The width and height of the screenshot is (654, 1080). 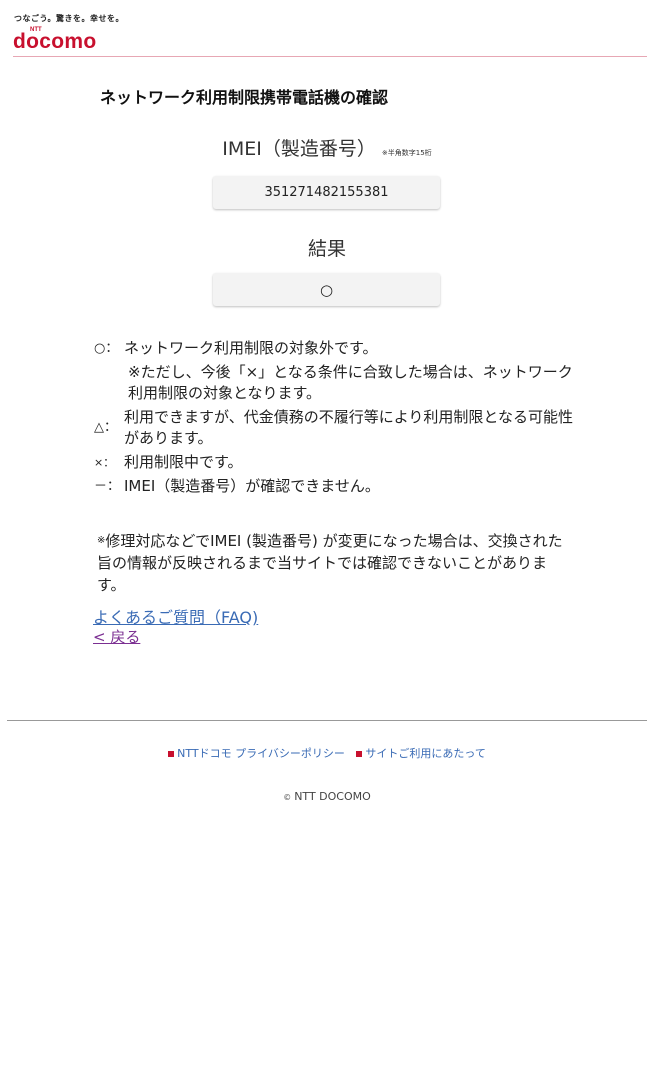 What do you see at coordinates (106, 348) in the screenshot?
I see `circle-symbol: ○：` at bounding box center [106, 348].